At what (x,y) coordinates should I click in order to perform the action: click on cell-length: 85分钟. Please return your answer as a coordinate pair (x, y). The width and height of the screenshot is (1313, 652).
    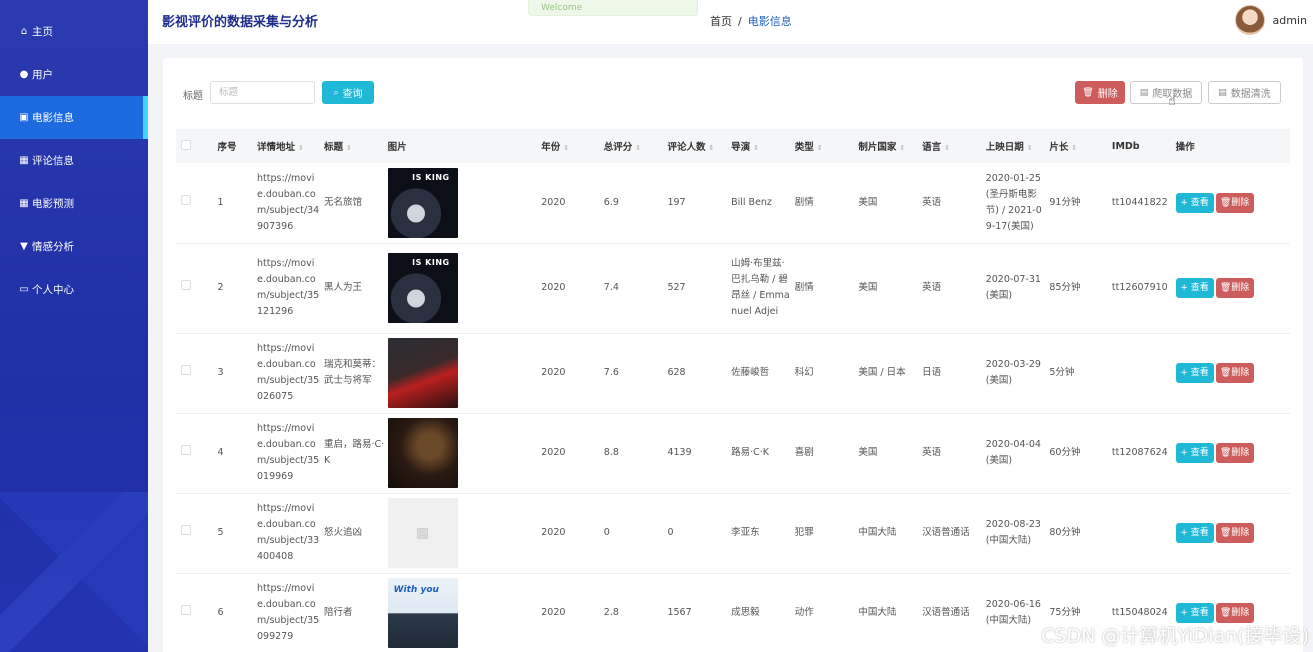
    Looking at the image, I should click on (1078, 288).